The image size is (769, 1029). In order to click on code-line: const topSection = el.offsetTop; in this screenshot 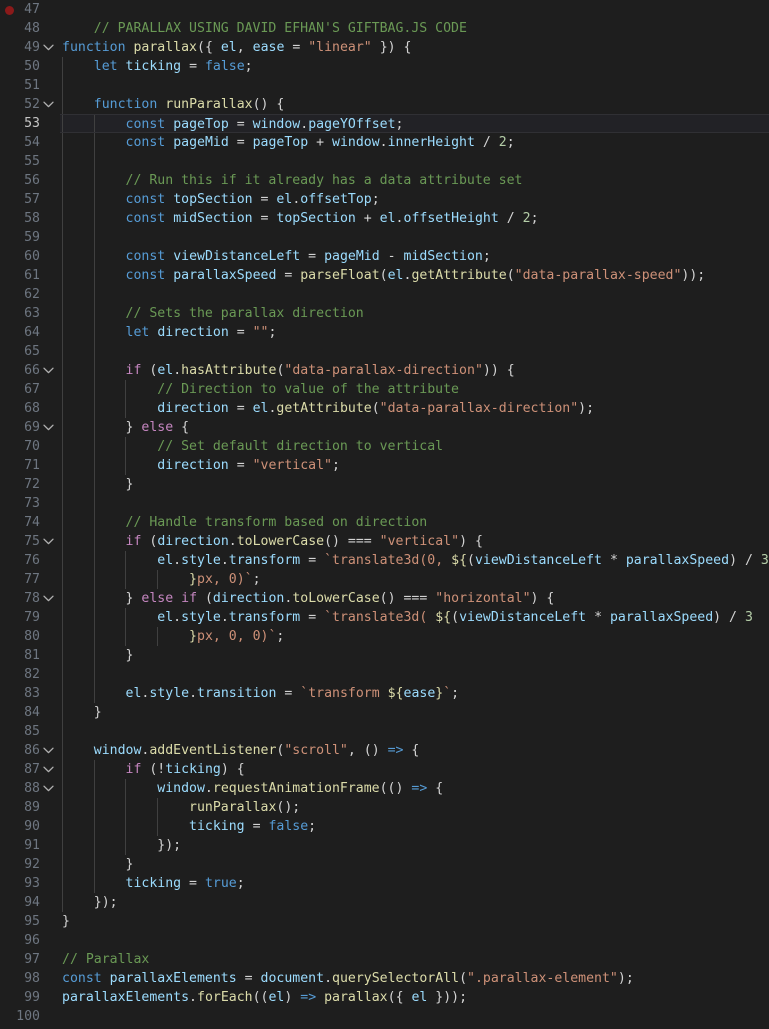, I will do `click(414, 199)`.